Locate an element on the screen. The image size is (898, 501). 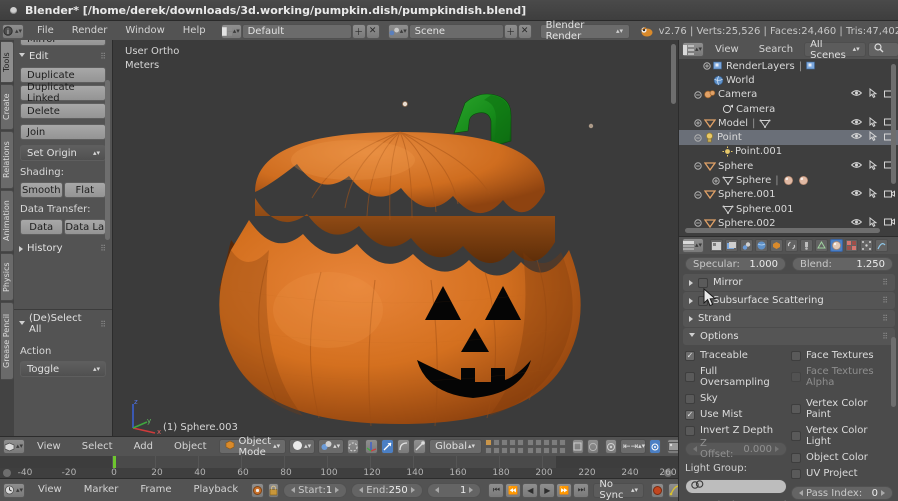
timeline-menu-marker: Marker is located at coordinates (101, 490).